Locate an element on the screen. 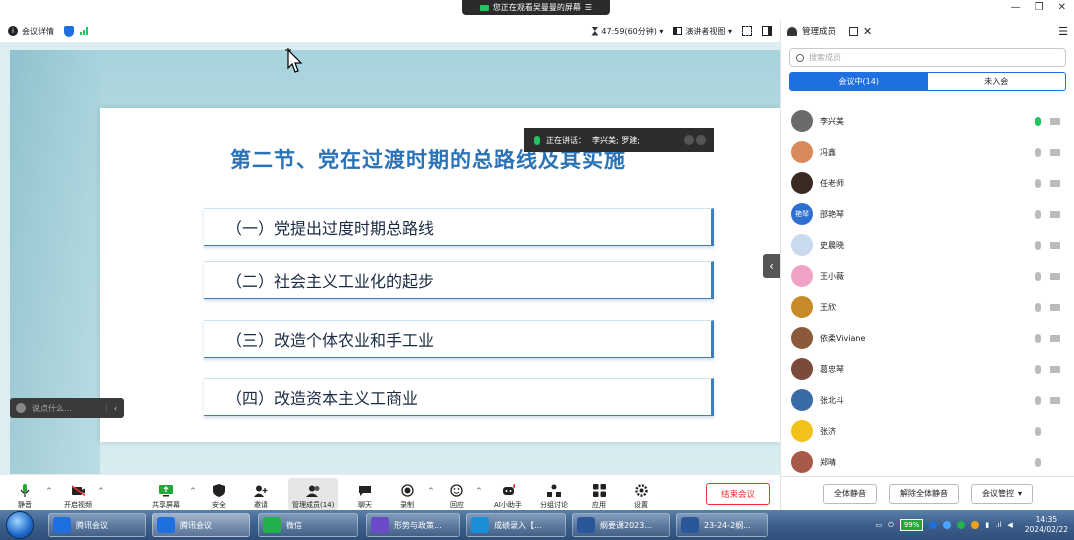 The image size is (1074, 540). security-button: 安全 is located at coordinates (219, 494).